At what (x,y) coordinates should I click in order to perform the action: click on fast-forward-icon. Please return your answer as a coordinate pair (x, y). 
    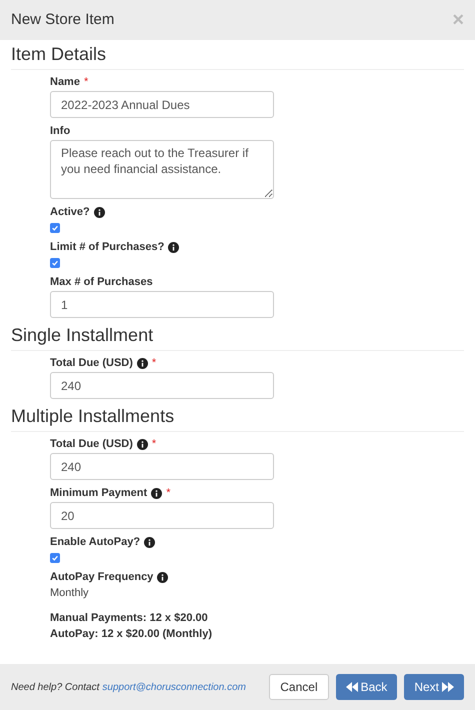
    Looking at the image, I should click on (448, 687).